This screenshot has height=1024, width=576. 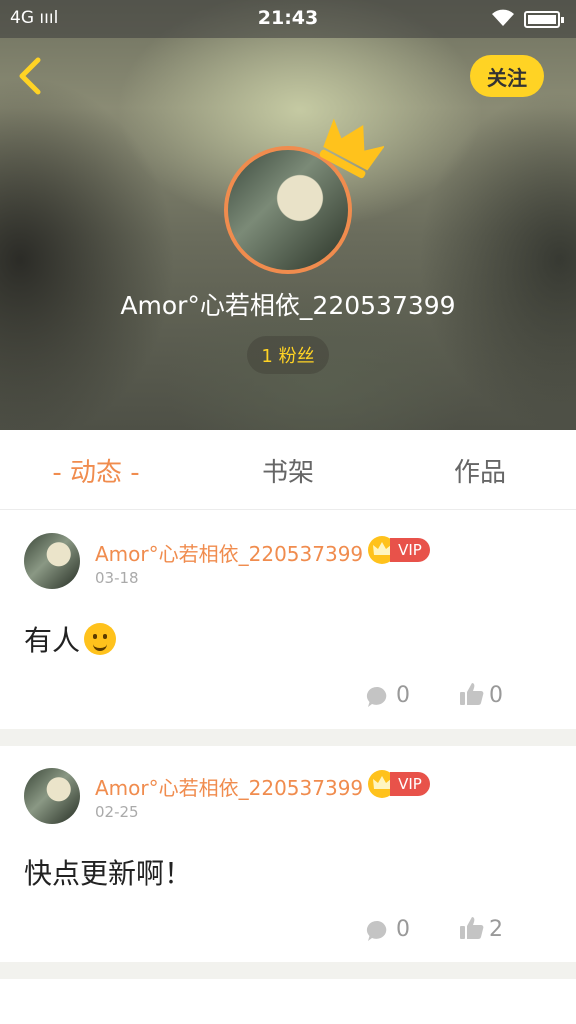 I want to click on chevron-left-icon, so click(x=30, y=76).